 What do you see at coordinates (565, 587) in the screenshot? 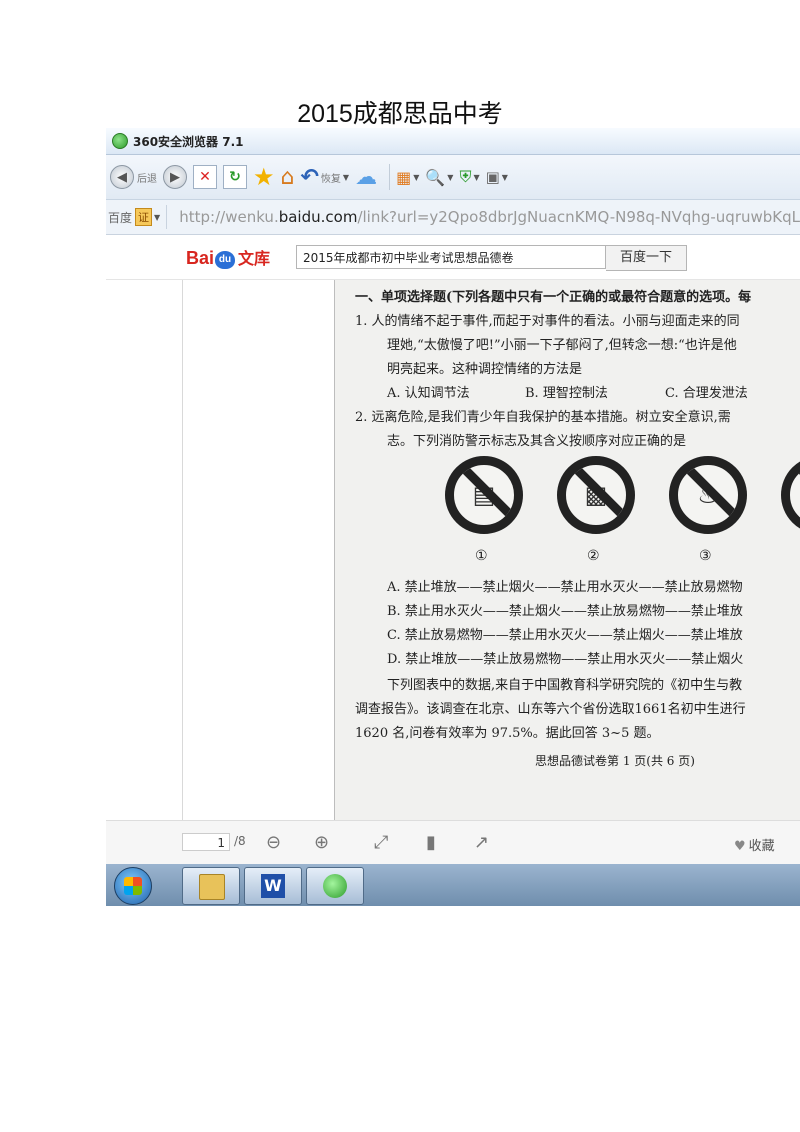
I see `question-2-option-a: A. 禁止堆放——禁止烟火——禁止用水灭火——禁止放易燃物` at bounding box center [565, 587].